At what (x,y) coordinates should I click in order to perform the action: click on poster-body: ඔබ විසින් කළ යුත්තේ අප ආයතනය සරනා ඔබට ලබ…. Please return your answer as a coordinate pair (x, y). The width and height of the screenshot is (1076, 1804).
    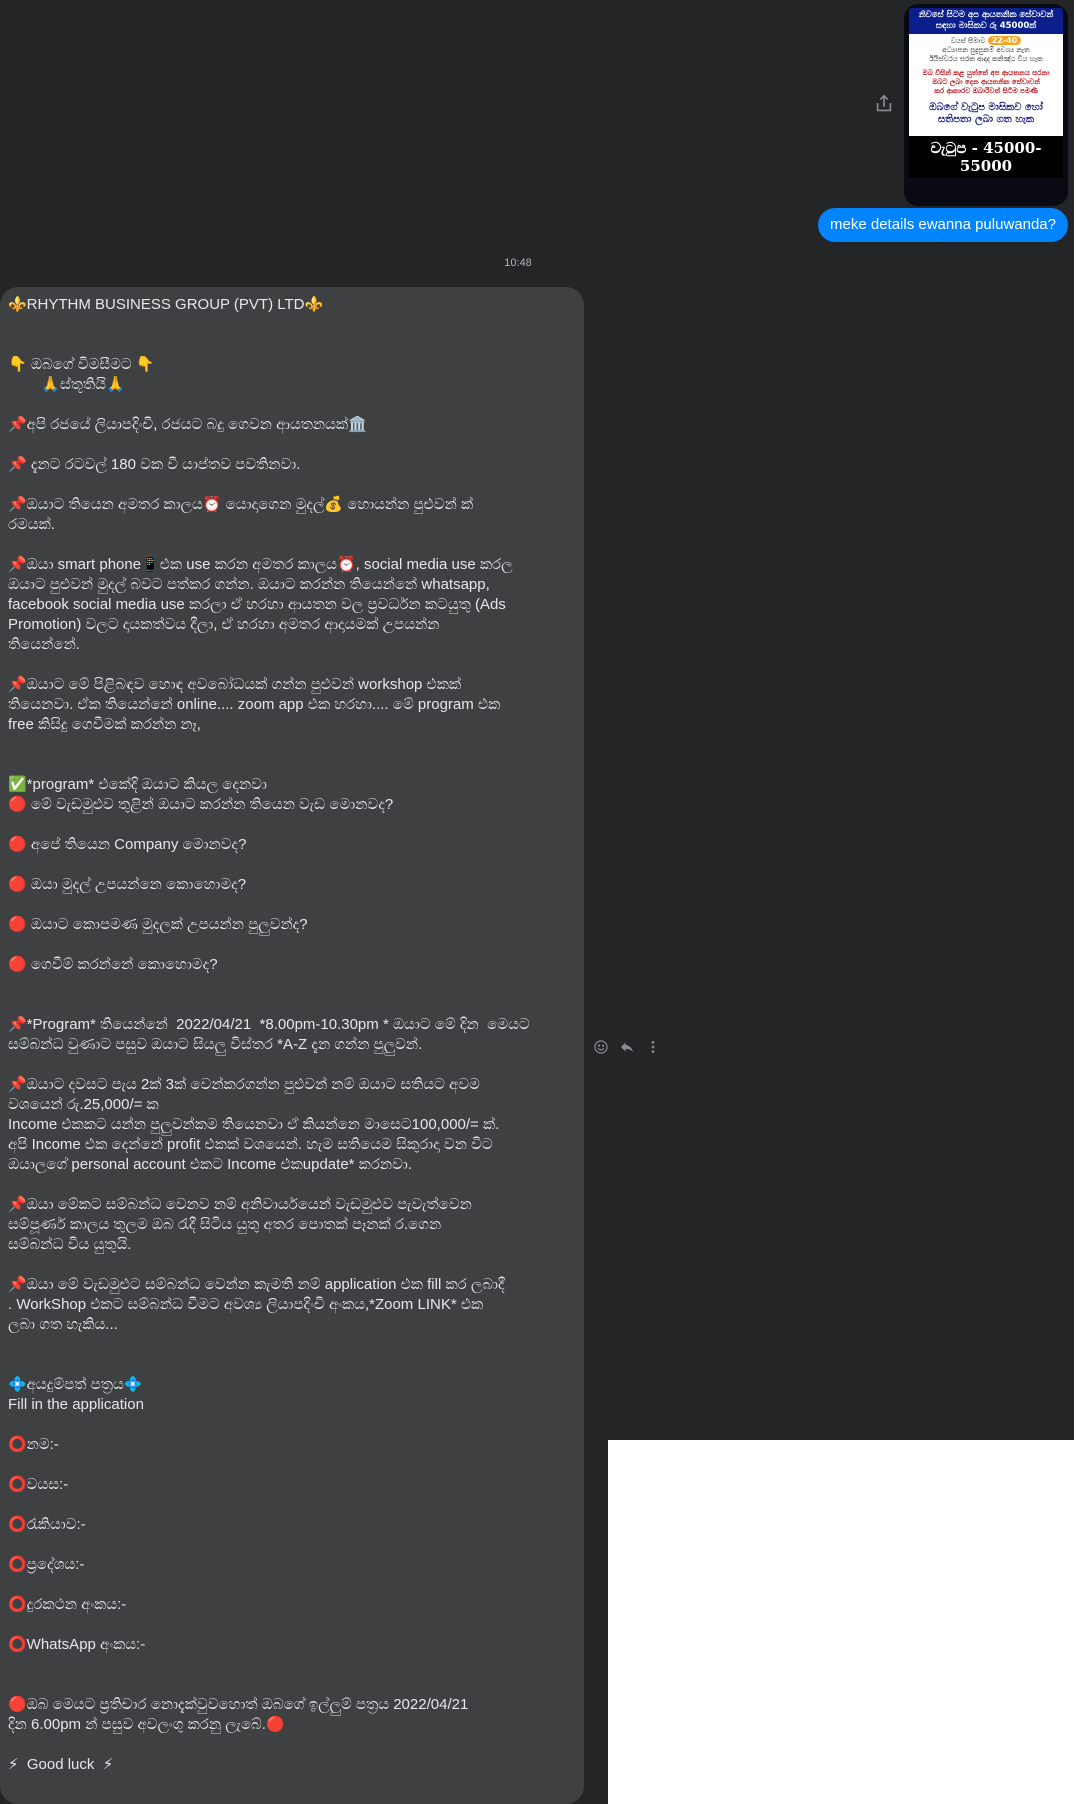
    Looking at the image, I should click on (986, 101).